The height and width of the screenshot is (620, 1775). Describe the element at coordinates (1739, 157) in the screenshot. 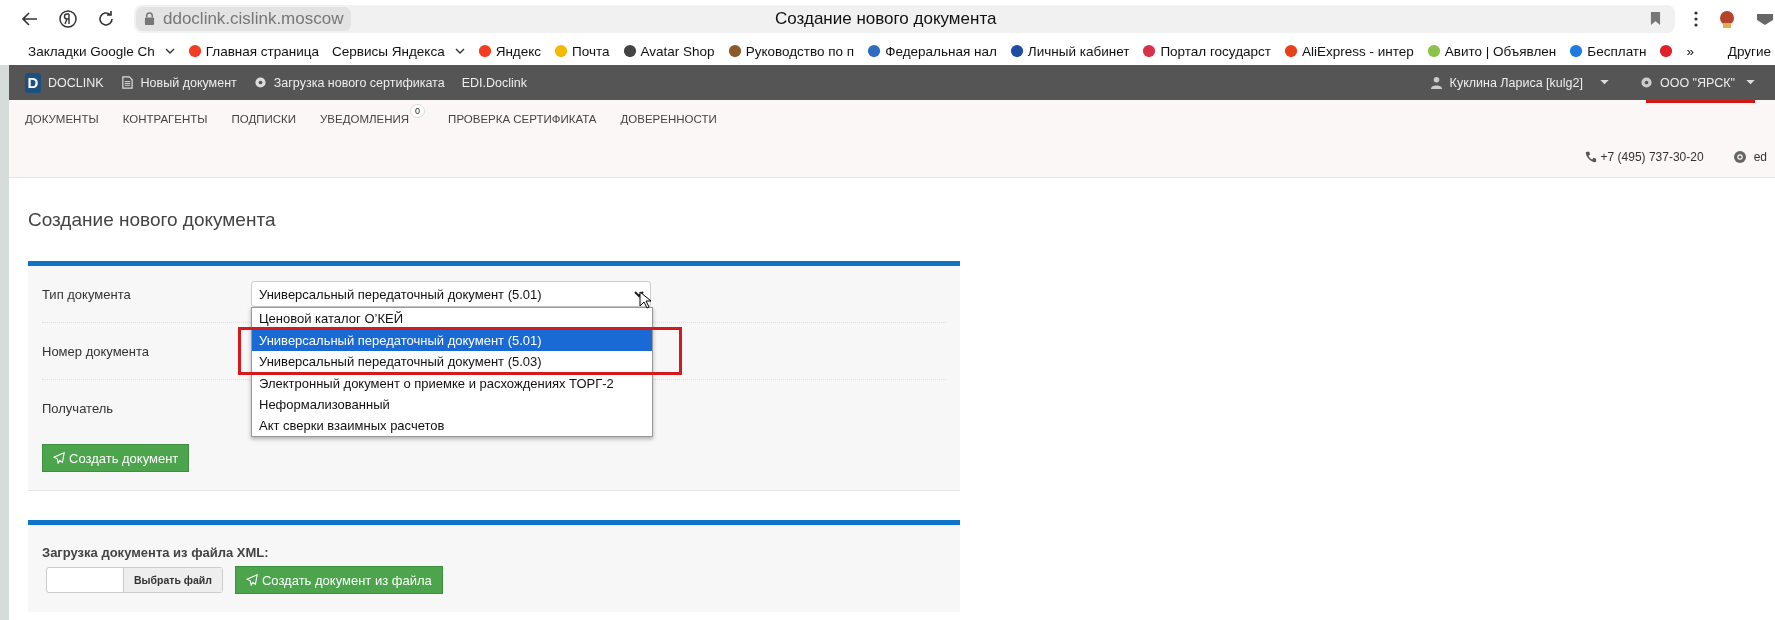

I see `at-icon` at that location.